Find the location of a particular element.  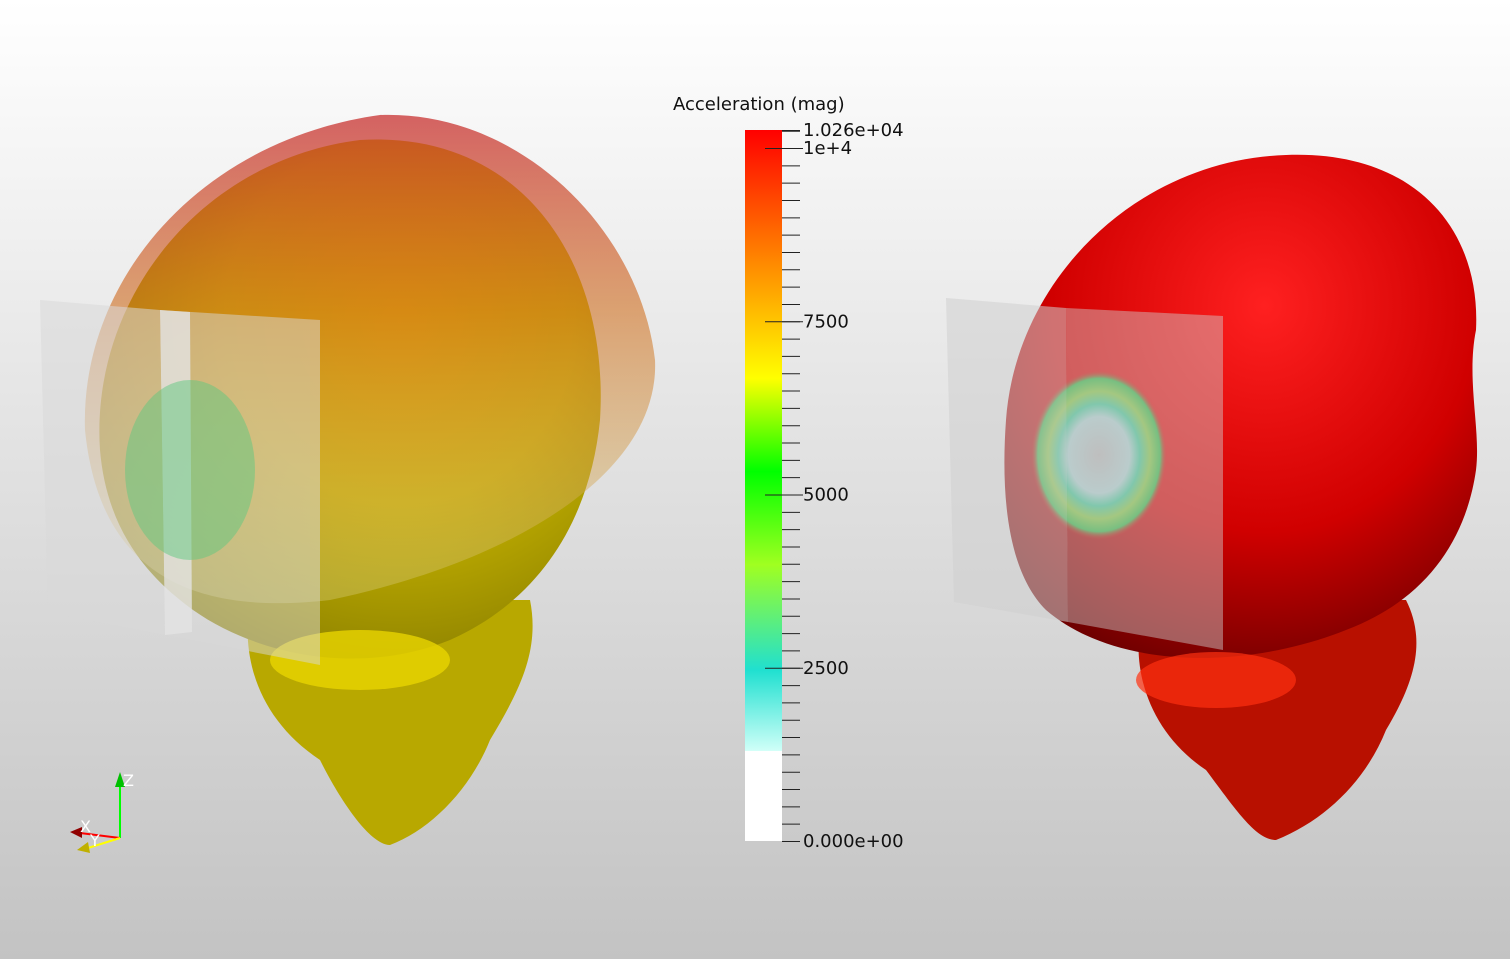

min-label: 0.000e+00 is located at coordinates (853, 841).